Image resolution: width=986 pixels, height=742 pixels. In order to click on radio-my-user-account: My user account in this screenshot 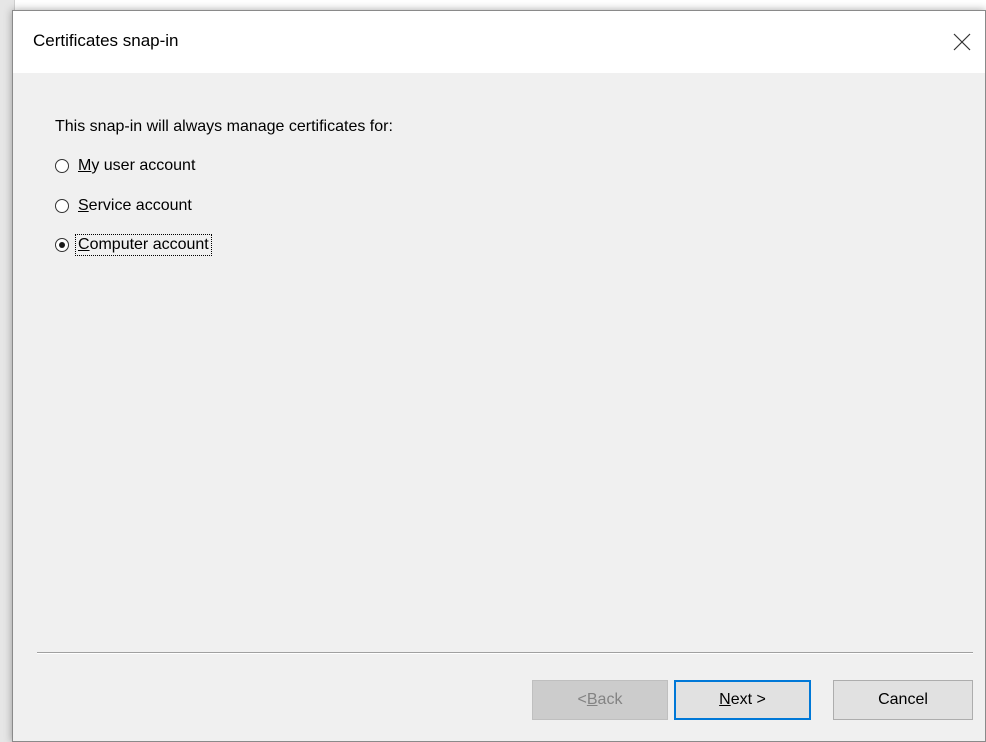, I will do `click(126, 166)`.